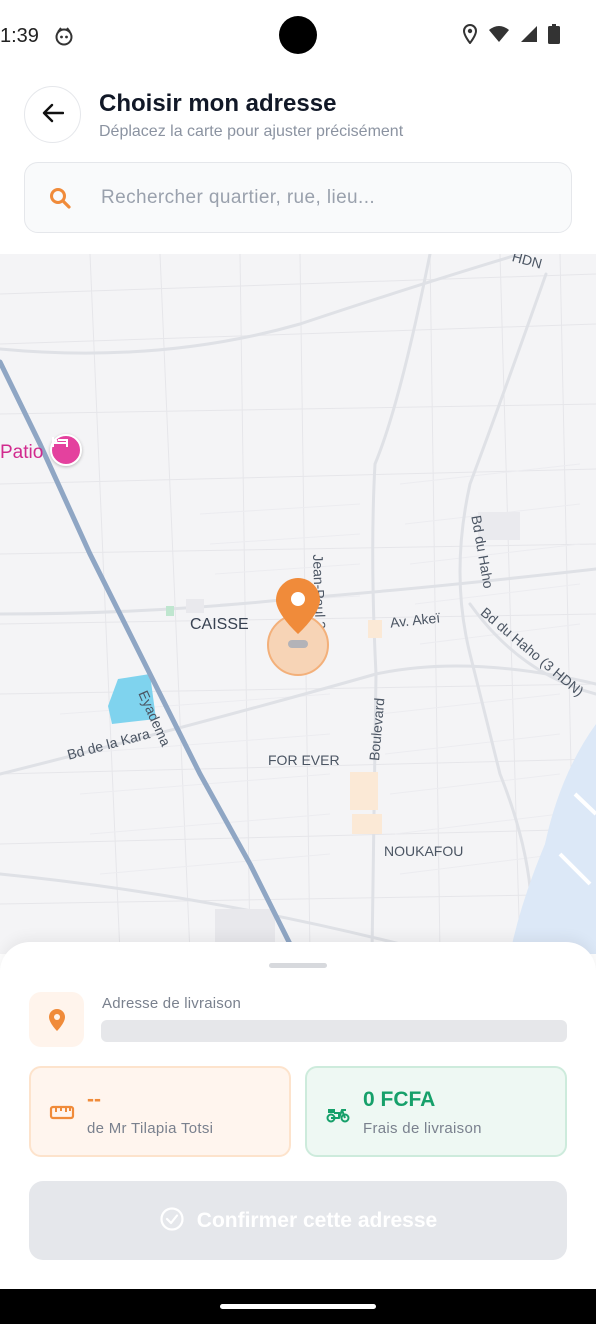 The height and width of the screenshot is (1324, 596). What do you see at coordinates (326, 198) in the screenshot?
I see `search-input` at bounding box center [326, 198].